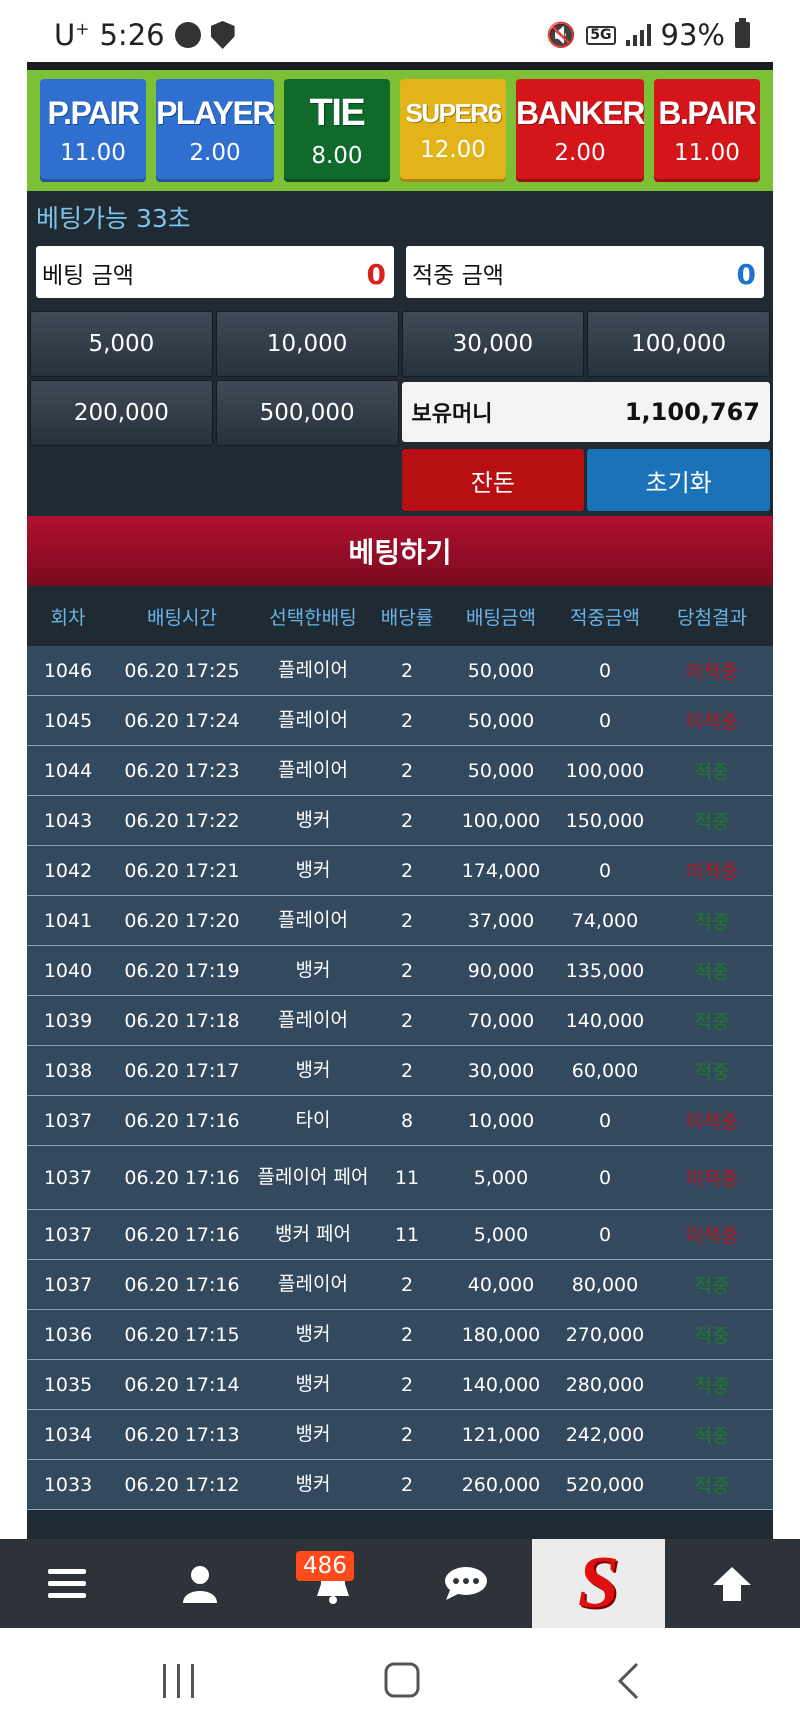 The width and height of the screenshot is (800, 1734). I want to click on bet-player-button: PLAYER 2.00, so click(215, 130).